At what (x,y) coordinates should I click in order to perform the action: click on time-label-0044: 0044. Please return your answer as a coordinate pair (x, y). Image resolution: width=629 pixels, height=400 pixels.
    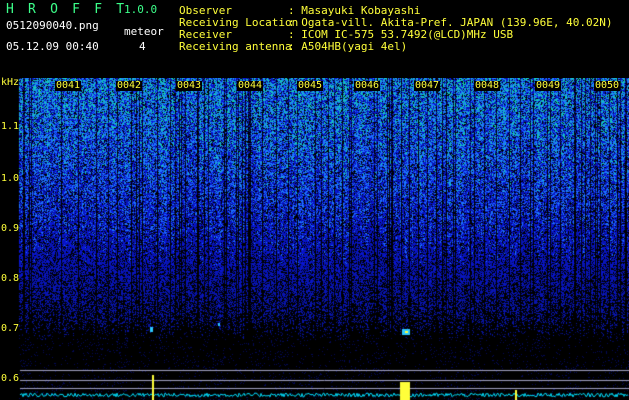
    Looking at the image, I should click on (250, 85).